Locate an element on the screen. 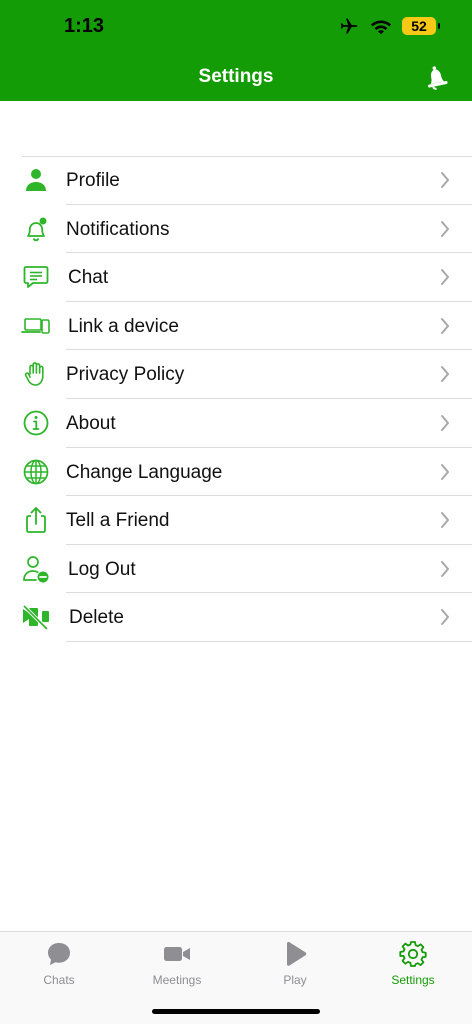 The image size is (472, 1024). share-icon is located at coordinates (36, 520).